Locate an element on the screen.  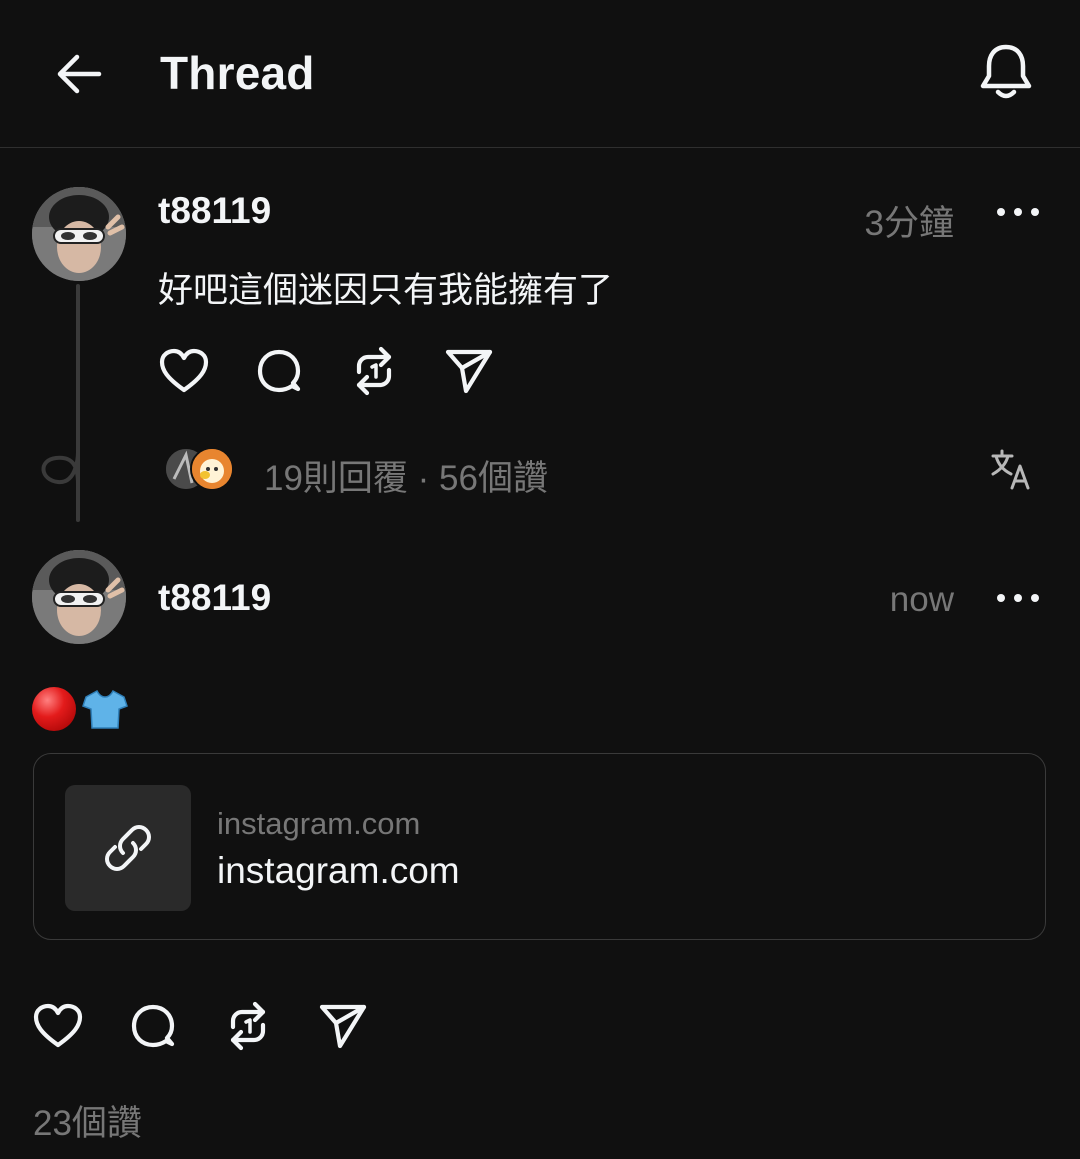
thread-loop-icon is located at coordinates (60, 468).